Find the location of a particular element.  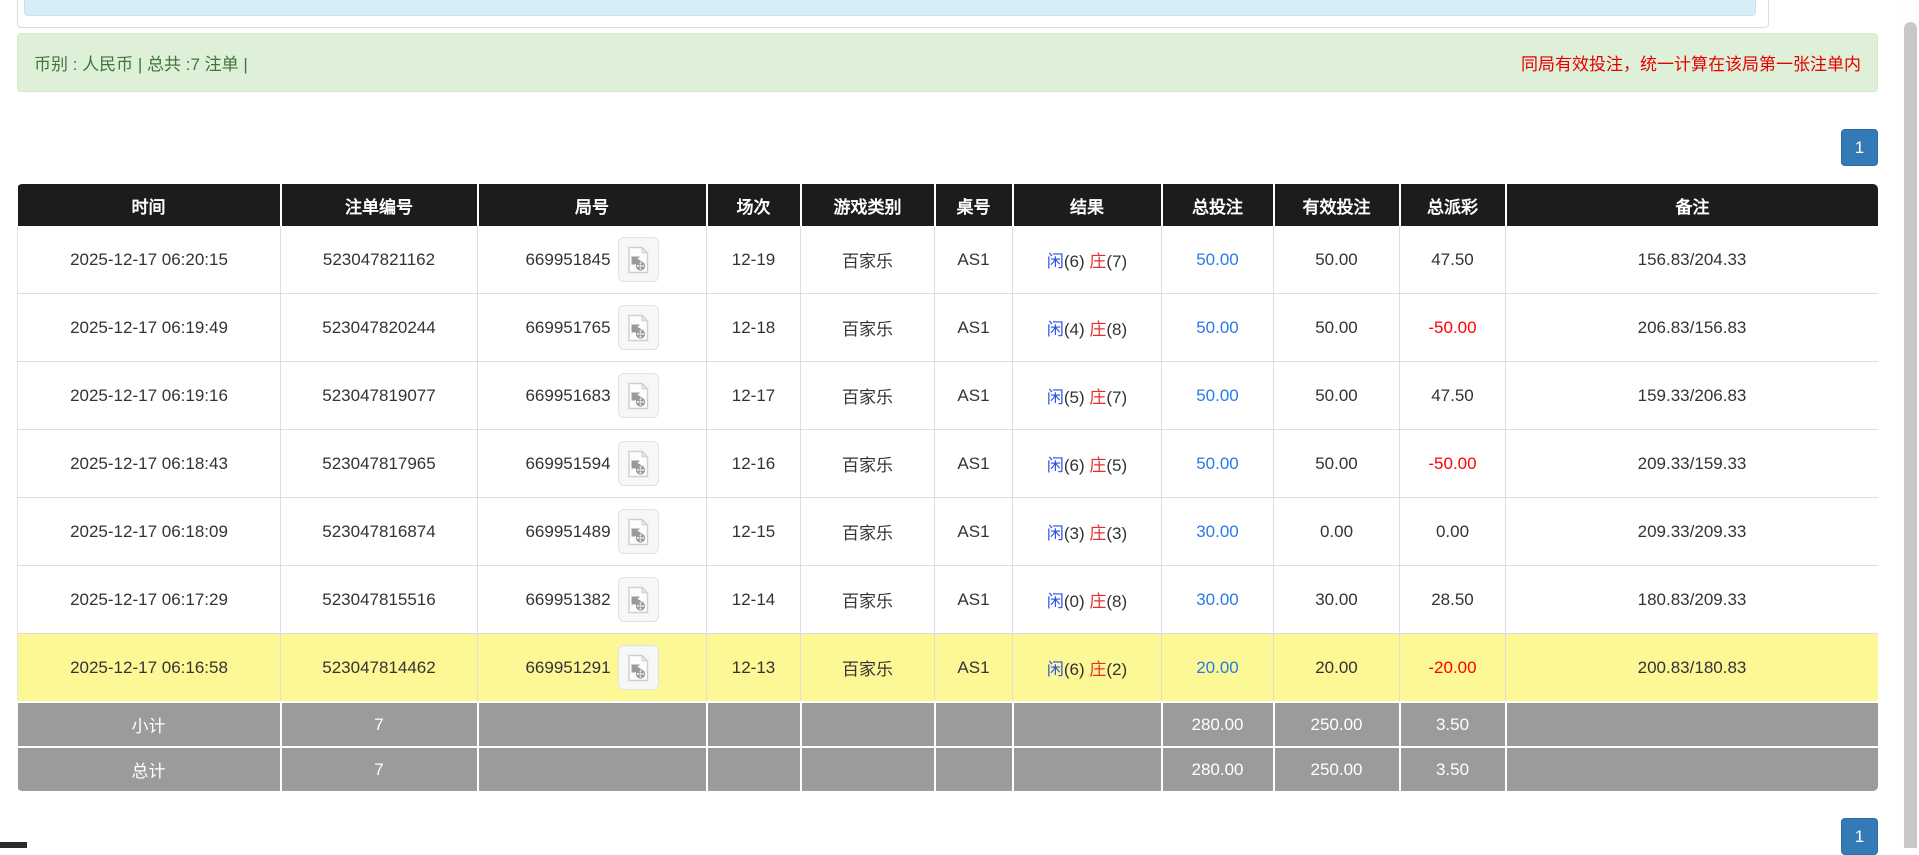

cell-time: 2025-12-17 06:20:15 is located at coordinates (149, 260).